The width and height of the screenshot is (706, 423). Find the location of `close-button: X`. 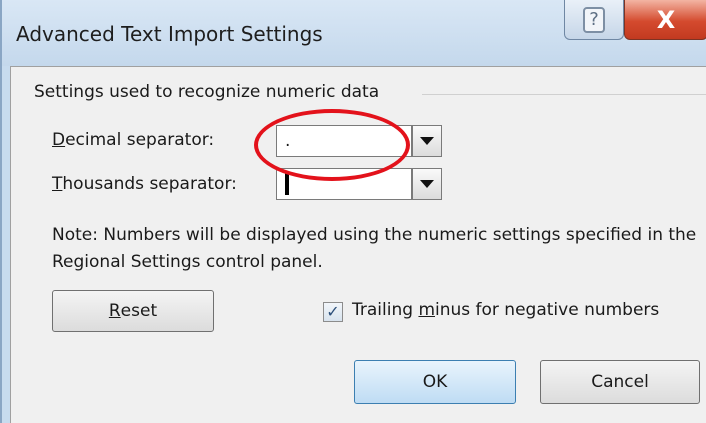

close-button: X is located at coordinates (665, 20).